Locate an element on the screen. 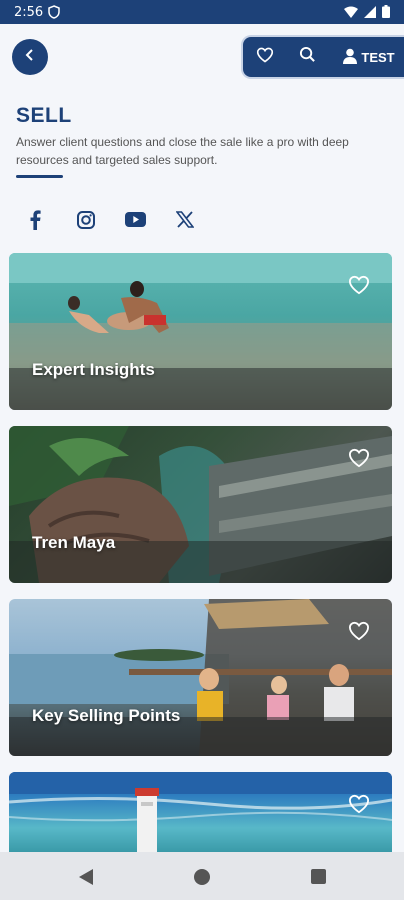  instagram-icon is located at coordinates (86, 222).